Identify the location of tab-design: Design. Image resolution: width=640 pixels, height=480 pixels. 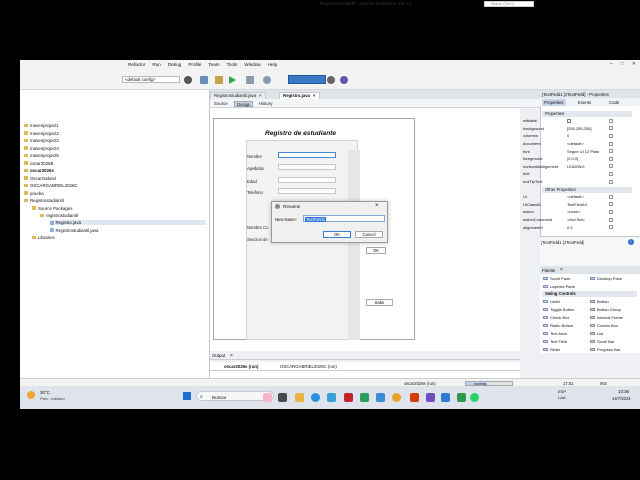
(244, 103).